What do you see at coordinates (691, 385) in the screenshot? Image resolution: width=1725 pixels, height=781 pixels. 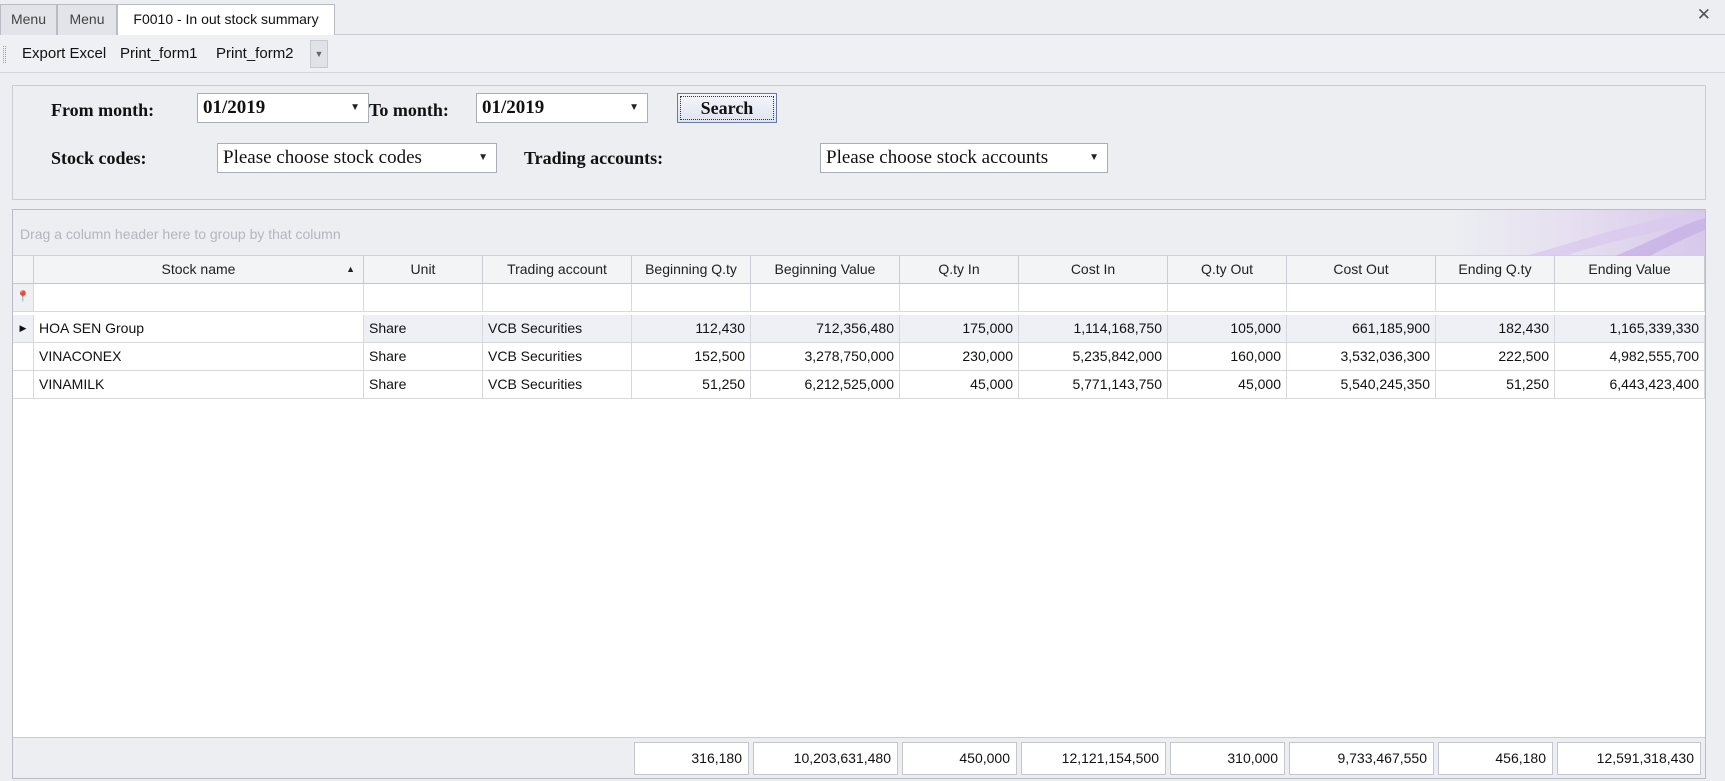 I see `cell-beginning-qty: 51,250` at bounding box center [691, 385].